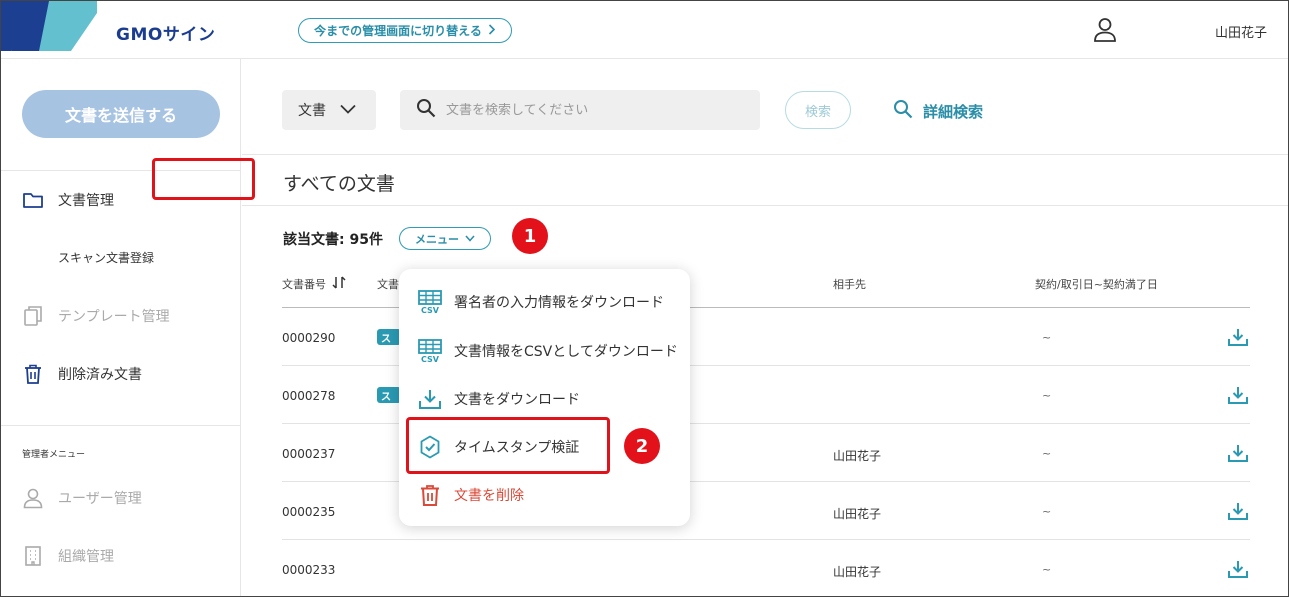 The image size is (1289, 597). I want to click on sidebar-item-user-management: ユーザー管理, so click(82, 498).